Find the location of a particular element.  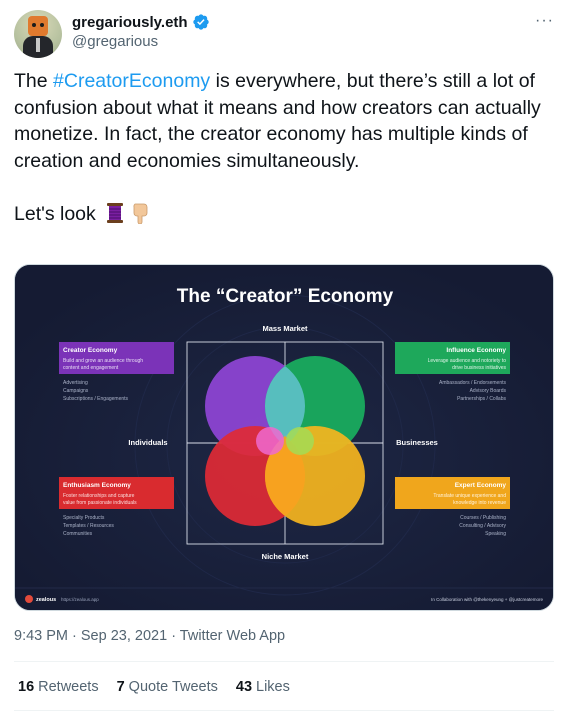

graphic-title: The “Creator” Economy is located at coordinates (285, 296).